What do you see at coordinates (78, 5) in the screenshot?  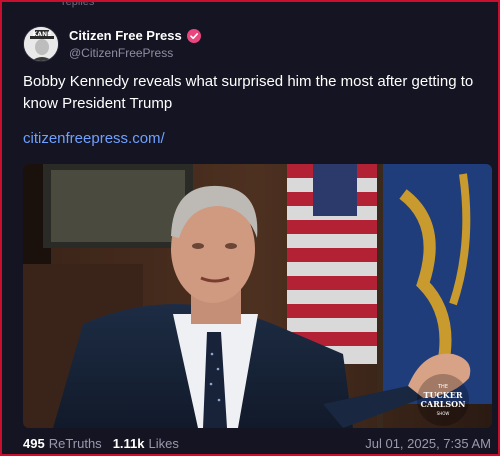 I see `previous-replies-text: replies` at bounding box center [78, 5].